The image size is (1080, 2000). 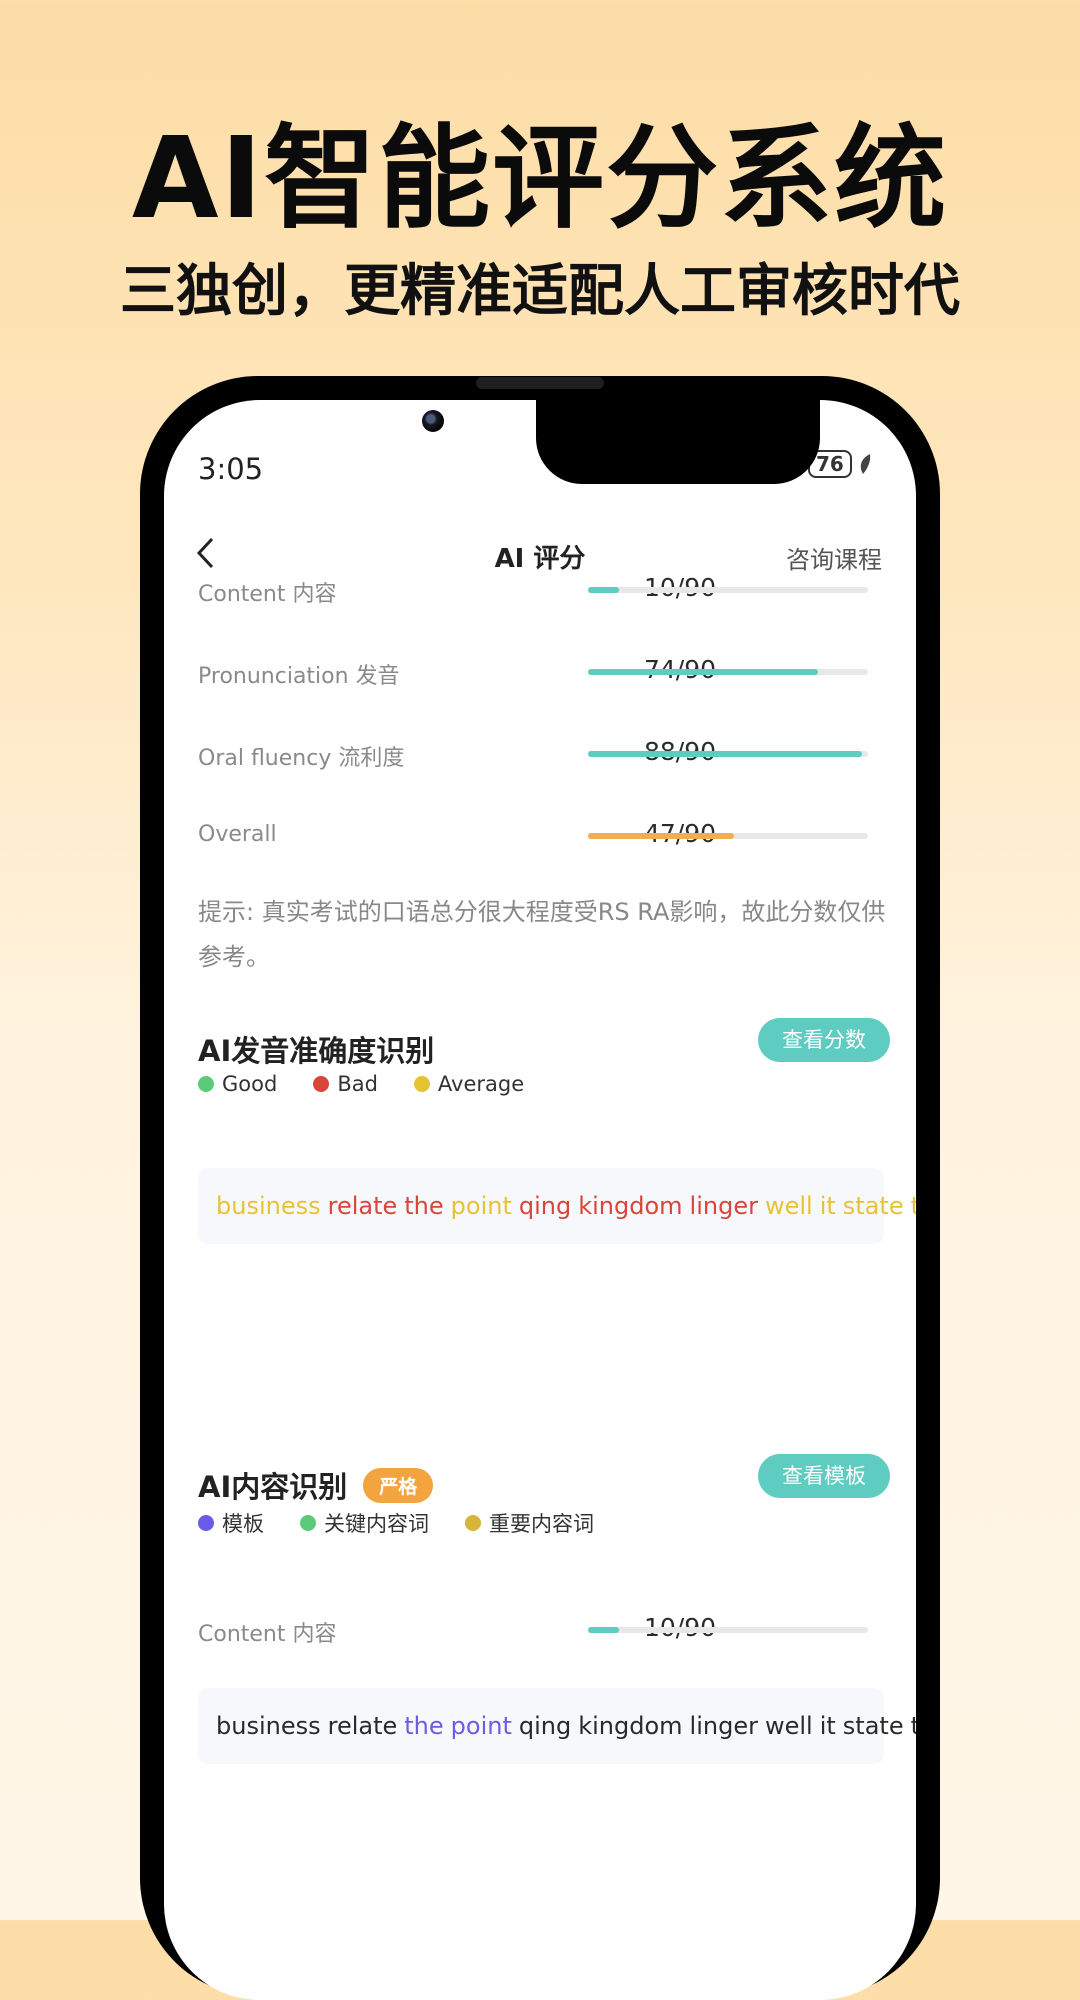 I want to click on legend-item: Bad, so click(x=345, y=1084).